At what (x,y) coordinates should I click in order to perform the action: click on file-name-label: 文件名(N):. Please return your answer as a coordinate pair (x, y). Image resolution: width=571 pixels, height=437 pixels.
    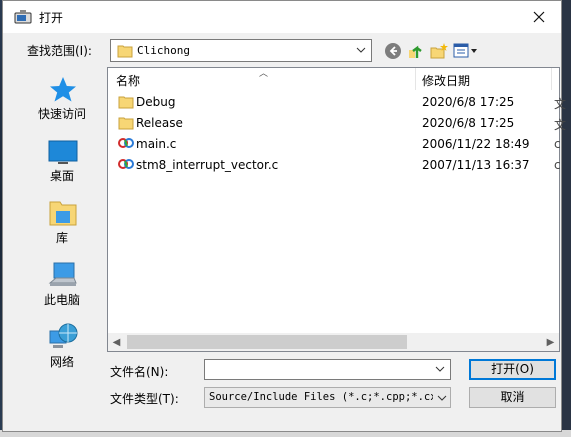
    Looking at the image, I should click on (139, 372).